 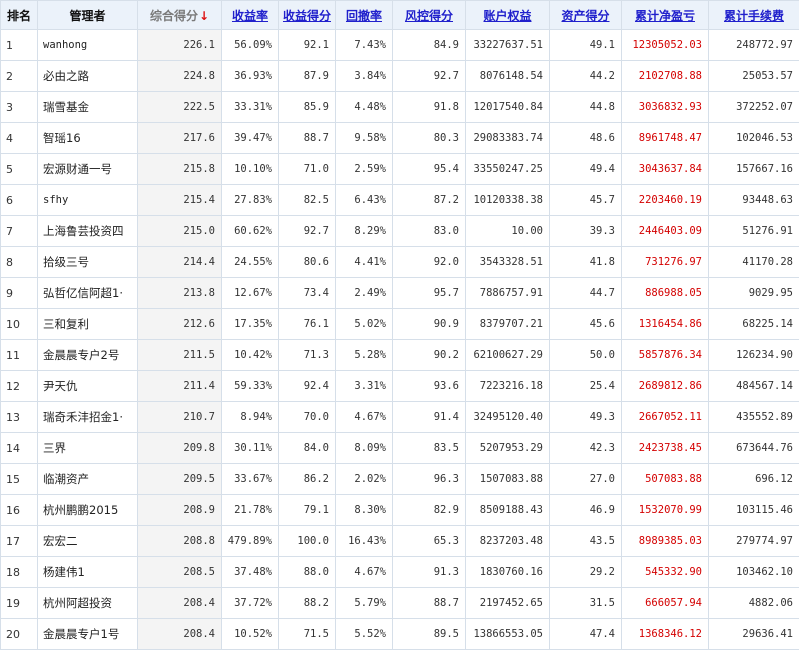 I want to click on manager-name-link: 必由之路, so click(x=88, y=76).